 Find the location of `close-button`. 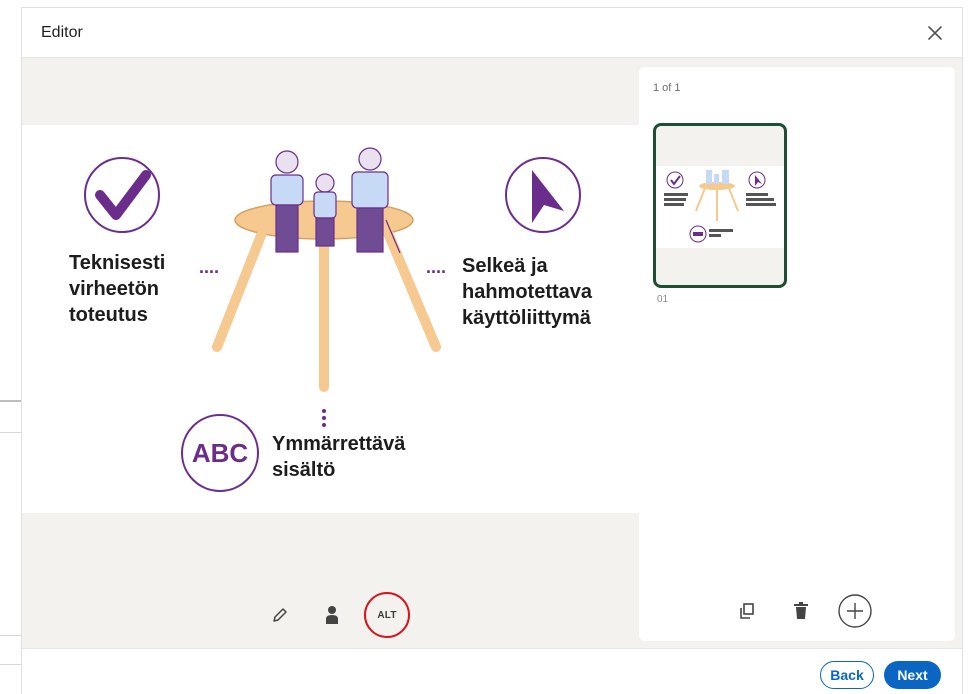

close-button is located at coordinates (935, 33).